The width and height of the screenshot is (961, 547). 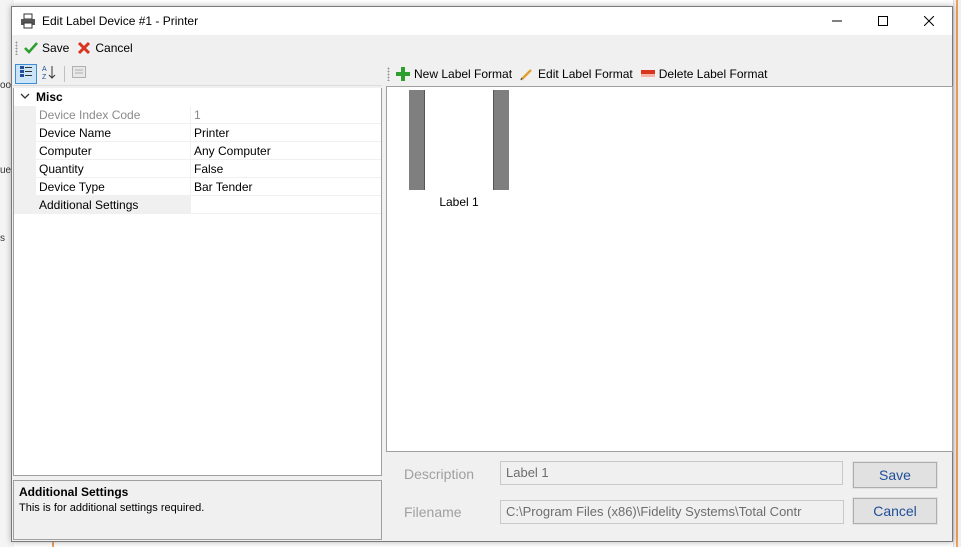 I want to click on property-row-device-name: Device Name Printer, so click(x=197, y=133).